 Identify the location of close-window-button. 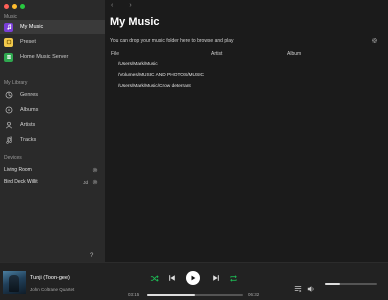
(6, 6).